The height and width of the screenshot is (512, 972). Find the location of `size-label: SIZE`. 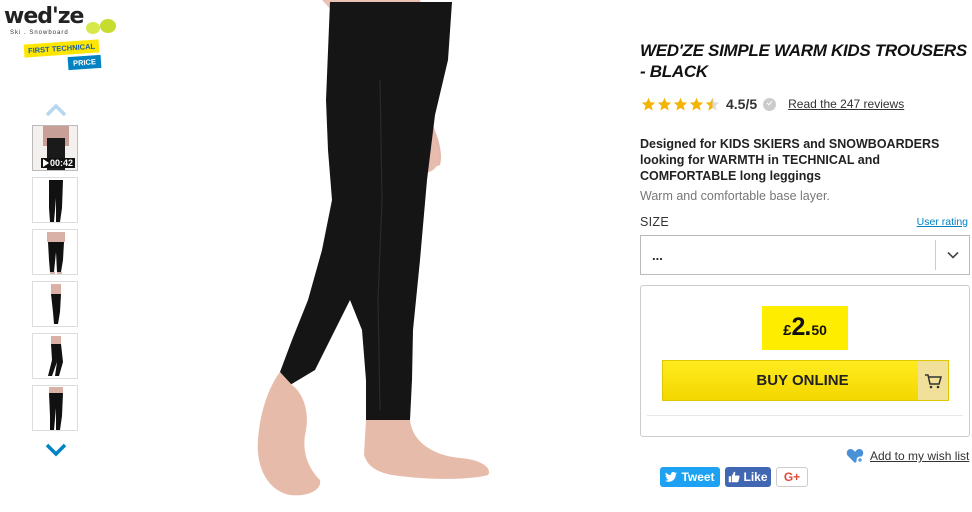

size-label: SIZE is located at coordinates (654, 222).